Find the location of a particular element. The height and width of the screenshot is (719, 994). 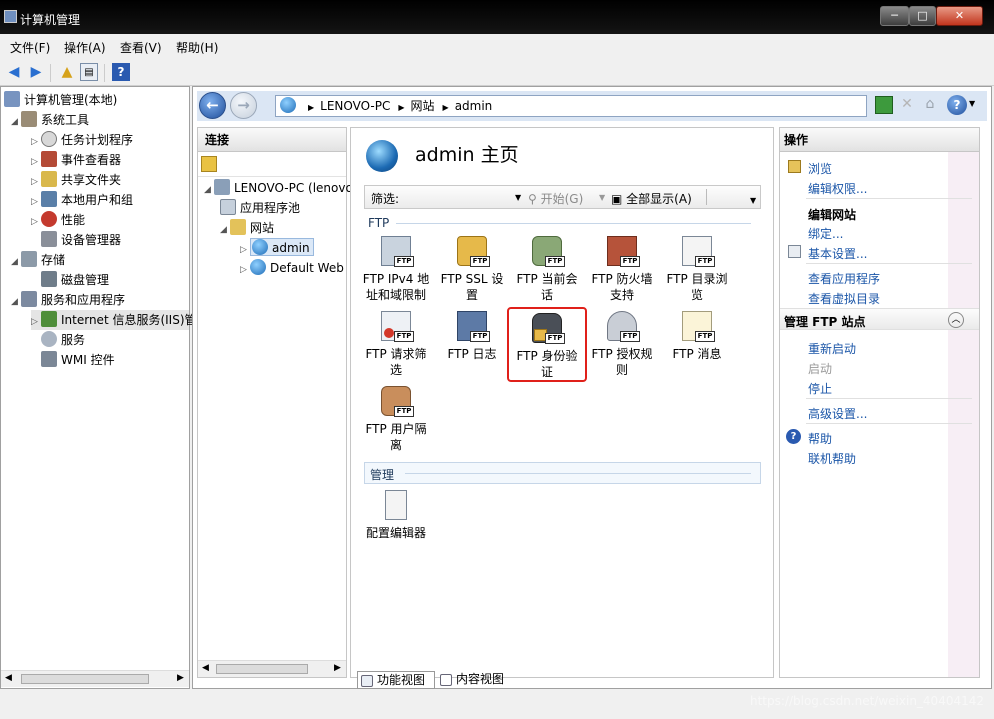

stop-icon: ✕ is located at coordinates (907, 105).